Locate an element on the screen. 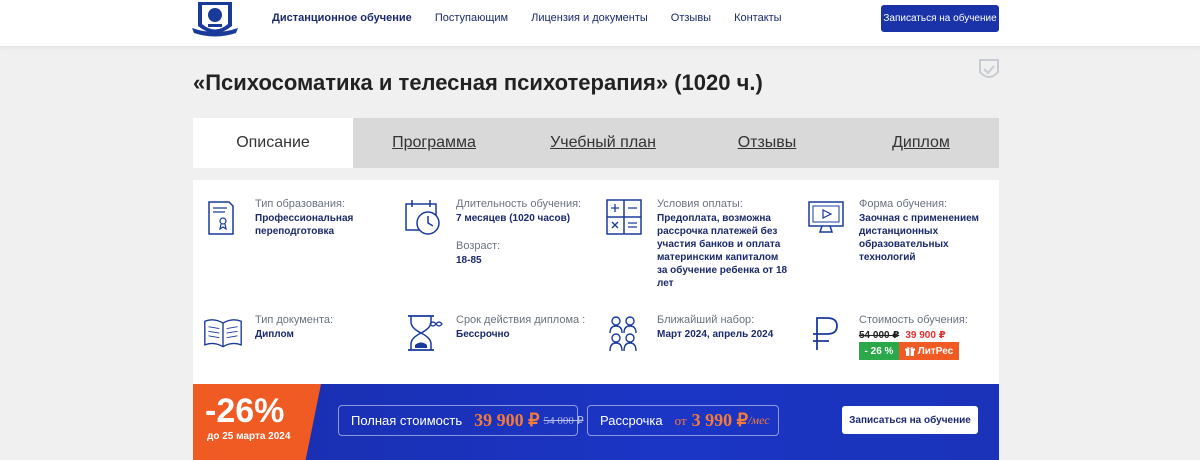 This screenshot has width=1200, height=460. ruble-icon is located at coordinates (825, 333).